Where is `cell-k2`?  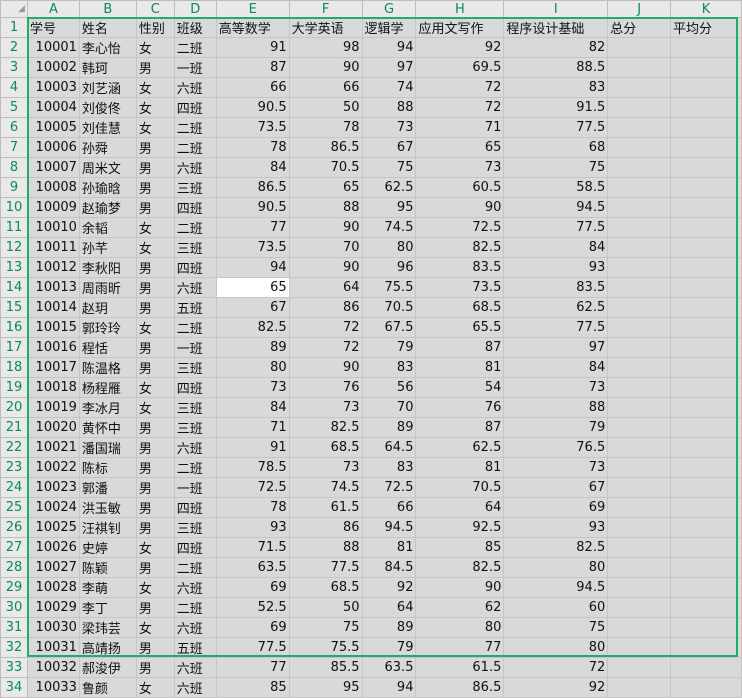 cell-k2 is located at coordinates (706, 47).